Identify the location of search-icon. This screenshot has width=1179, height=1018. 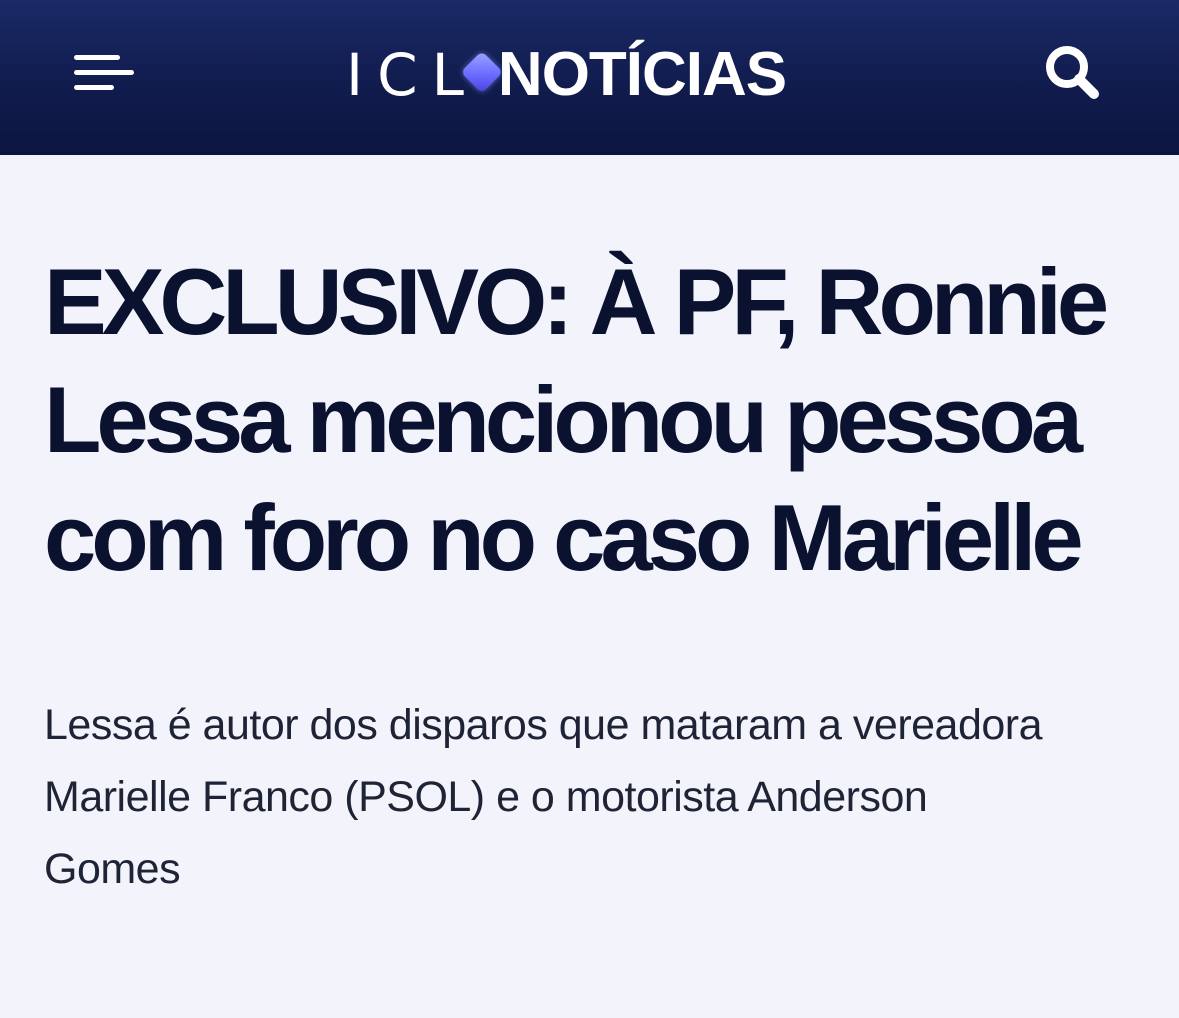
(1072, 72).